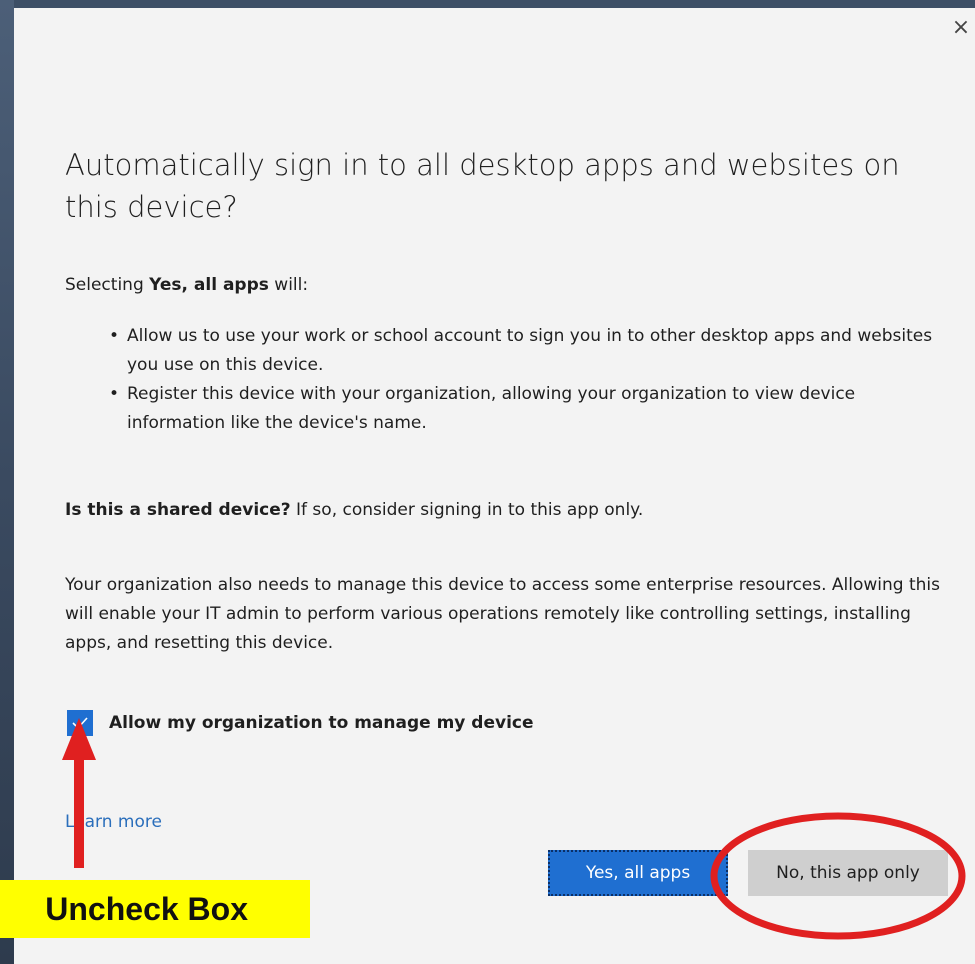 The height and width of the screenshot is (964, 975). Describe the element at coordinates (288, 285) in the screenshot. I see `intro-suffix: will:` at that location.